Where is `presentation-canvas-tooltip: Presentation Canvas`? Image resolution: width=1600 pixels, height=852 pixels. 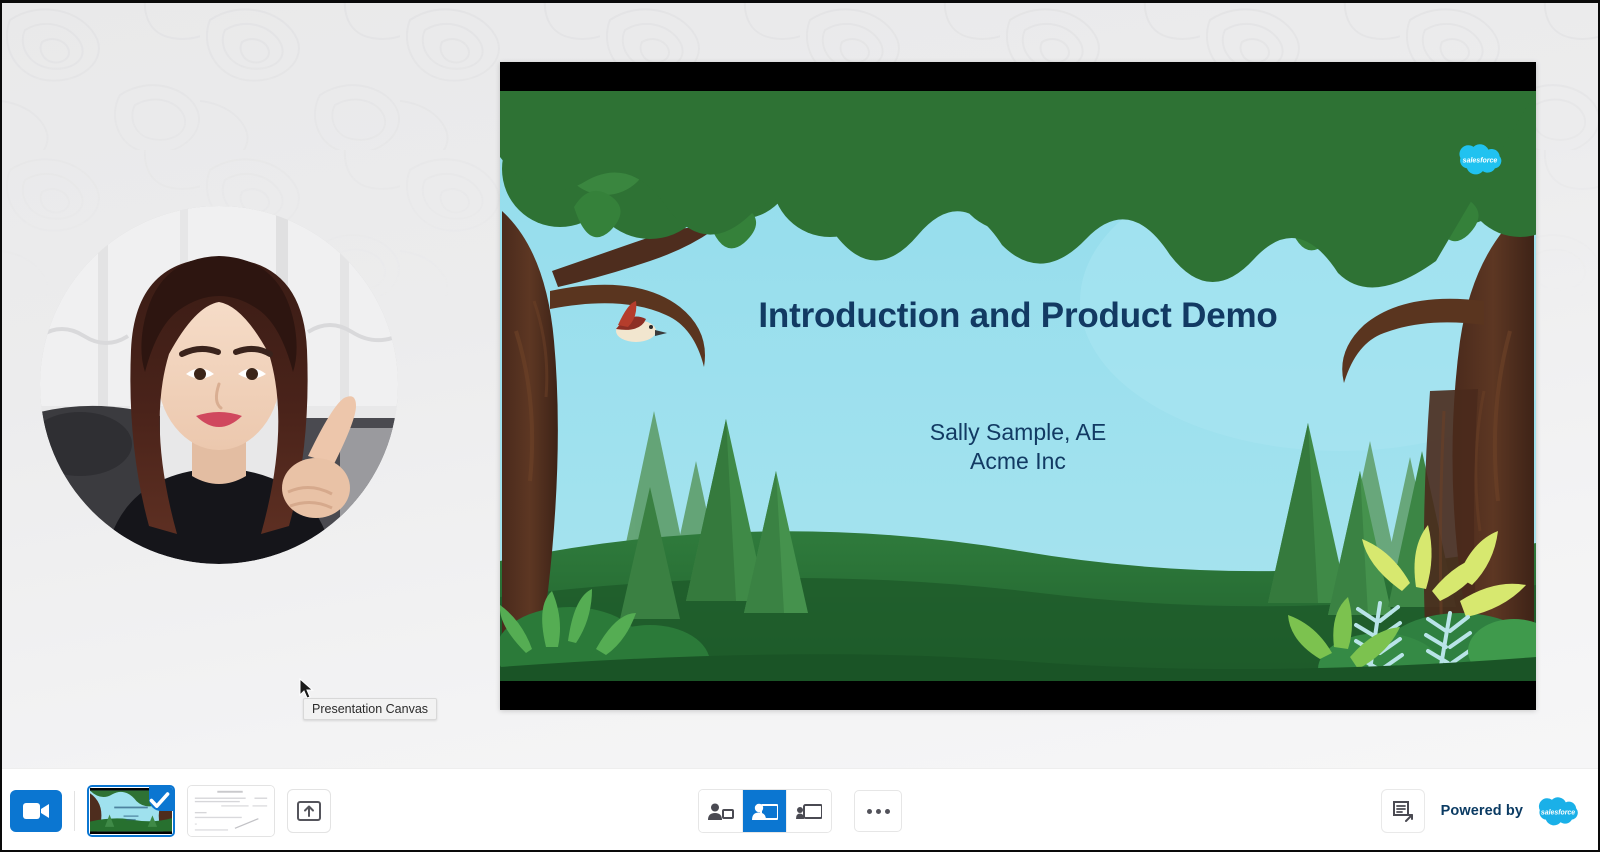 presentation-canvas-tooltip: Presentation Canvas is located at coordinates (370, 709).